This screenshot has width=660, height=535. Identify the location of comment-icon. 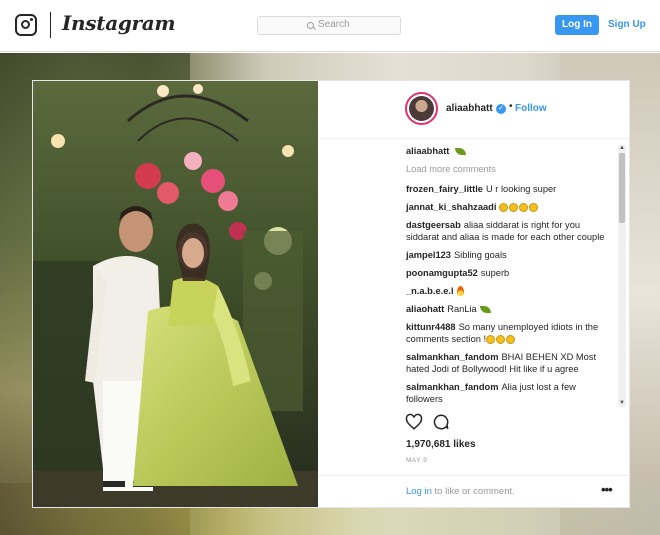
(441, 422).